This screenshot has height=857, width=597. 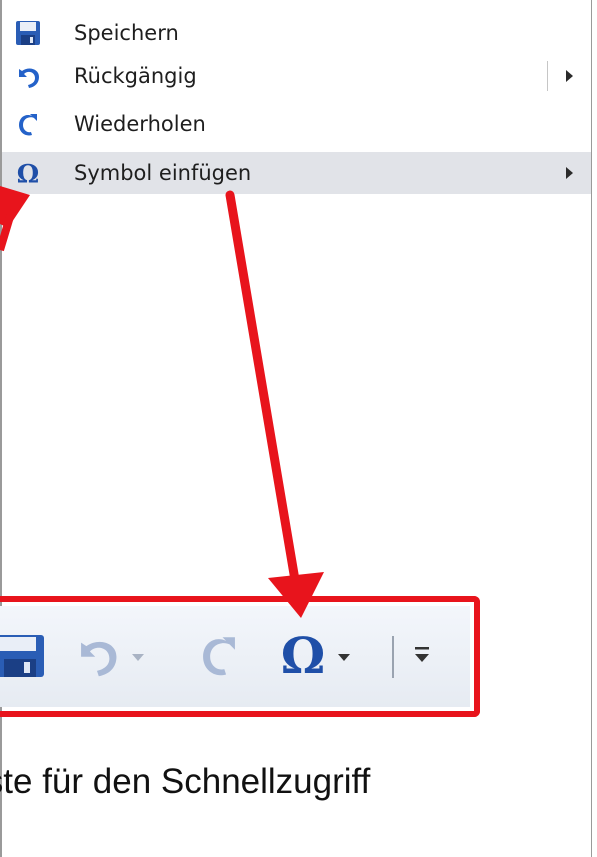 What do you see at coordinates (547, 76) in the screenshot?
I see `submenu-separator` at bounding box center [547, 76].